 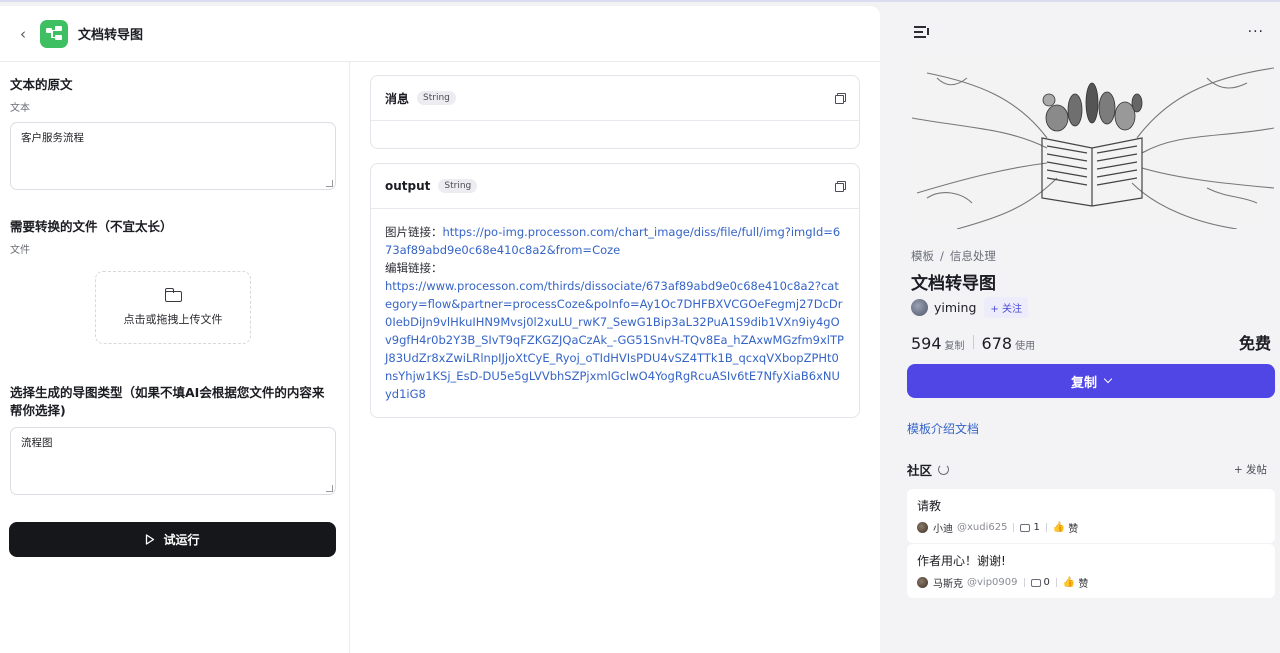 What do you see at coordinates (926, 343) in the screenshot?
I see `copies-count: 594` at bounding box center [926, 343].